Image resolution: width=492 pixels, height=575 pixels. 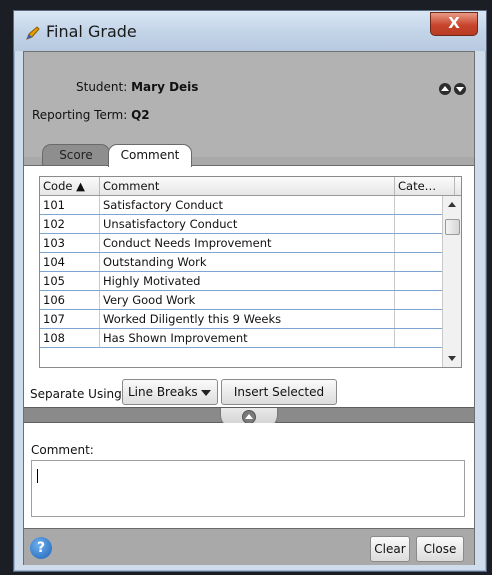 I want to click on table-row: 102 Unsatisfactory Conduct, so click(x=250, y=224).